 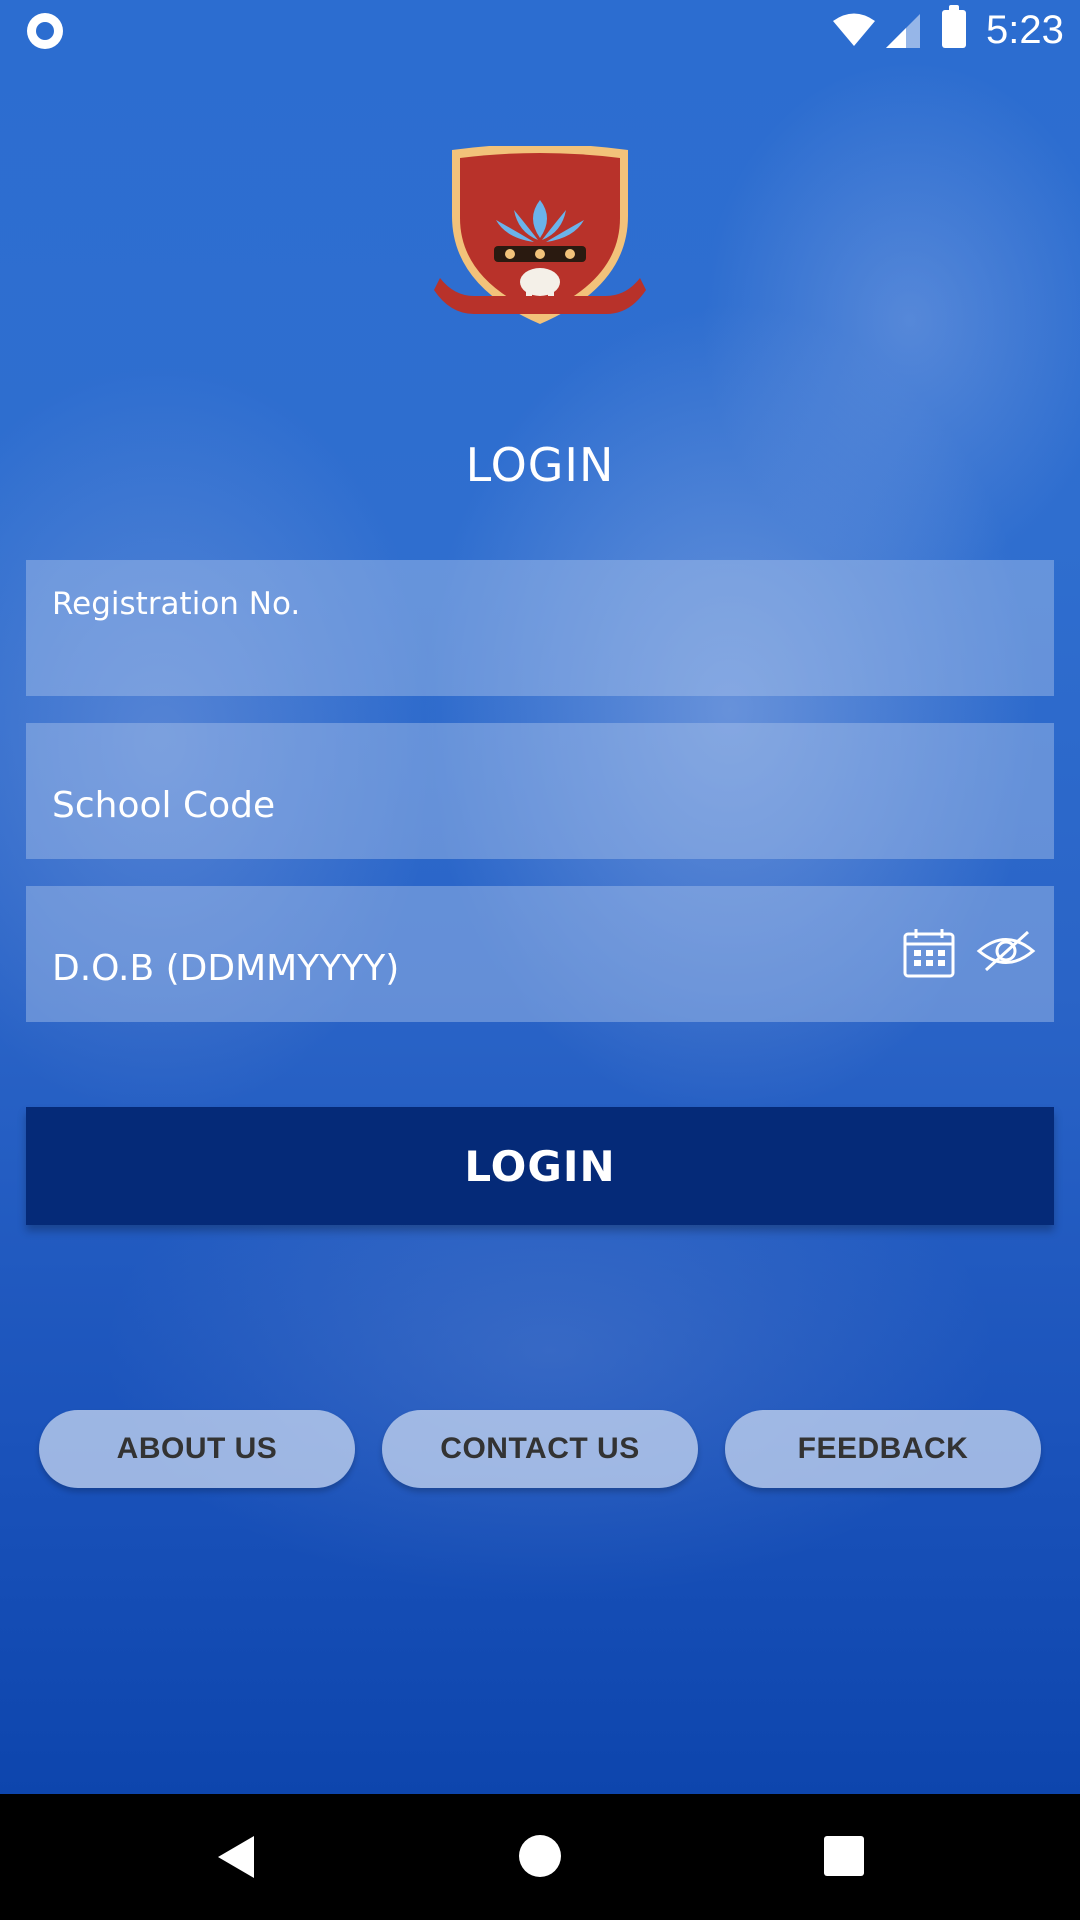 What do you see at coordinates (45, 31) in the screenshot?
I see `notification-dot-icon` at bounding box center [45, 31].